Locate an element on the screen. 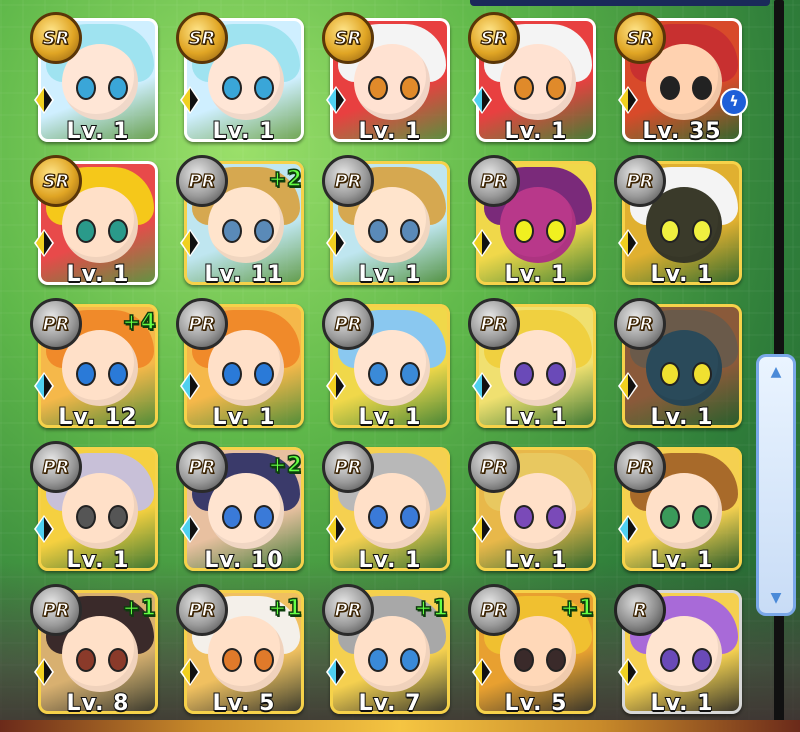 The height and width of the screenshot is (732, 800). card-level: Lv. 35 is located at coordinates (681, 131).